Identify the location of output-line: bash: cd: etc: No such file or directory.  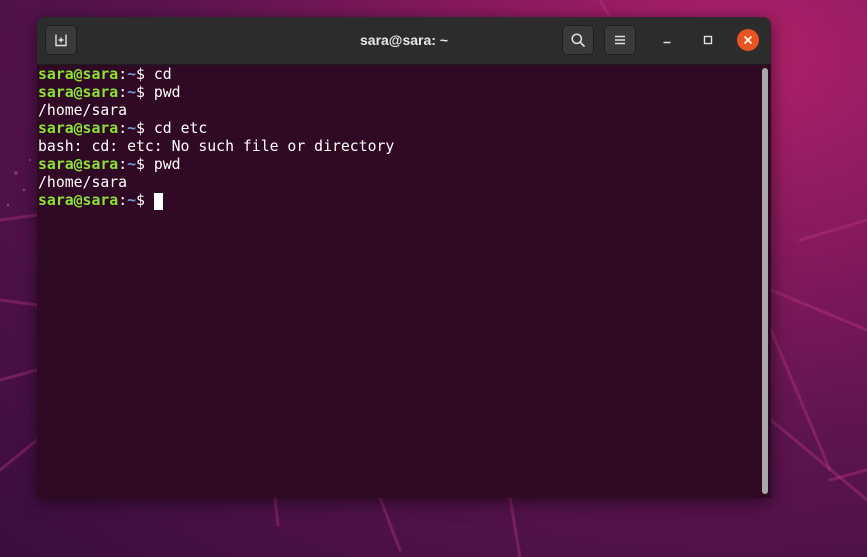
(216, 146).